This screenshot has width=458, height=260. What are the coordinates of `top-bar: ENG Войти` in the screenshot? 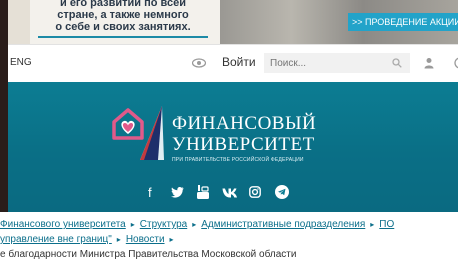 It's located at (233, 63).